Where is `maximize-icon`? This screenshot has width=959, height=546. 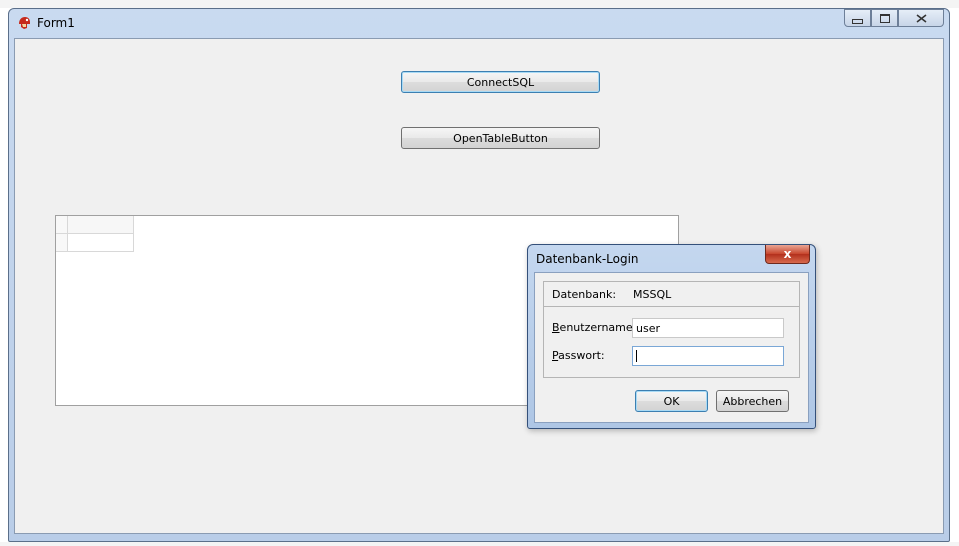 maximize-icon is located at coordinates (884, 18).